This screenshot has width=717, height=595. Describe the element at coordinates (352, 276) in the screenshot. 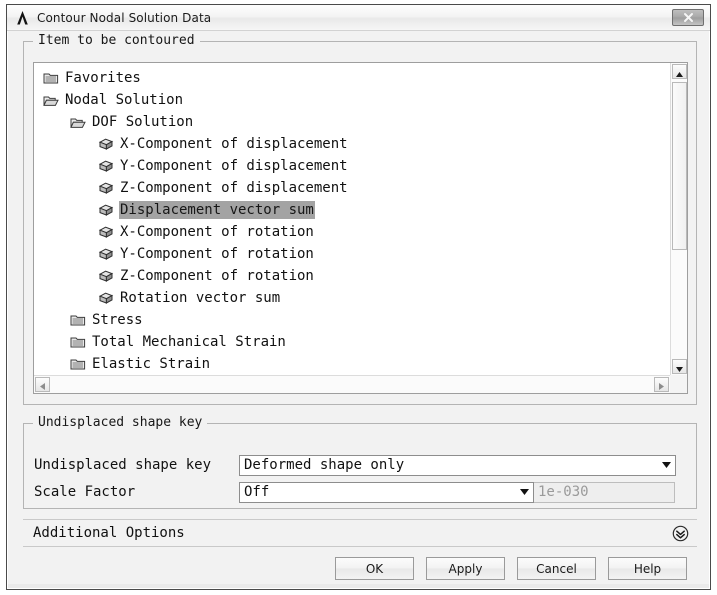

I see `tree-item: Z-Component of rotation` at that location.